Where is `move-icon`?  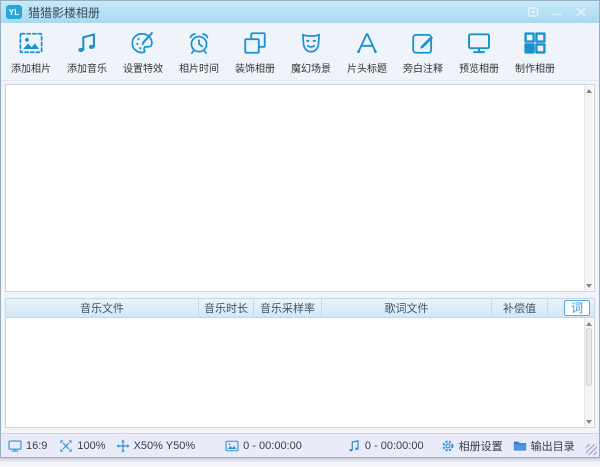
move-icon is located at coordinates (122, 445).